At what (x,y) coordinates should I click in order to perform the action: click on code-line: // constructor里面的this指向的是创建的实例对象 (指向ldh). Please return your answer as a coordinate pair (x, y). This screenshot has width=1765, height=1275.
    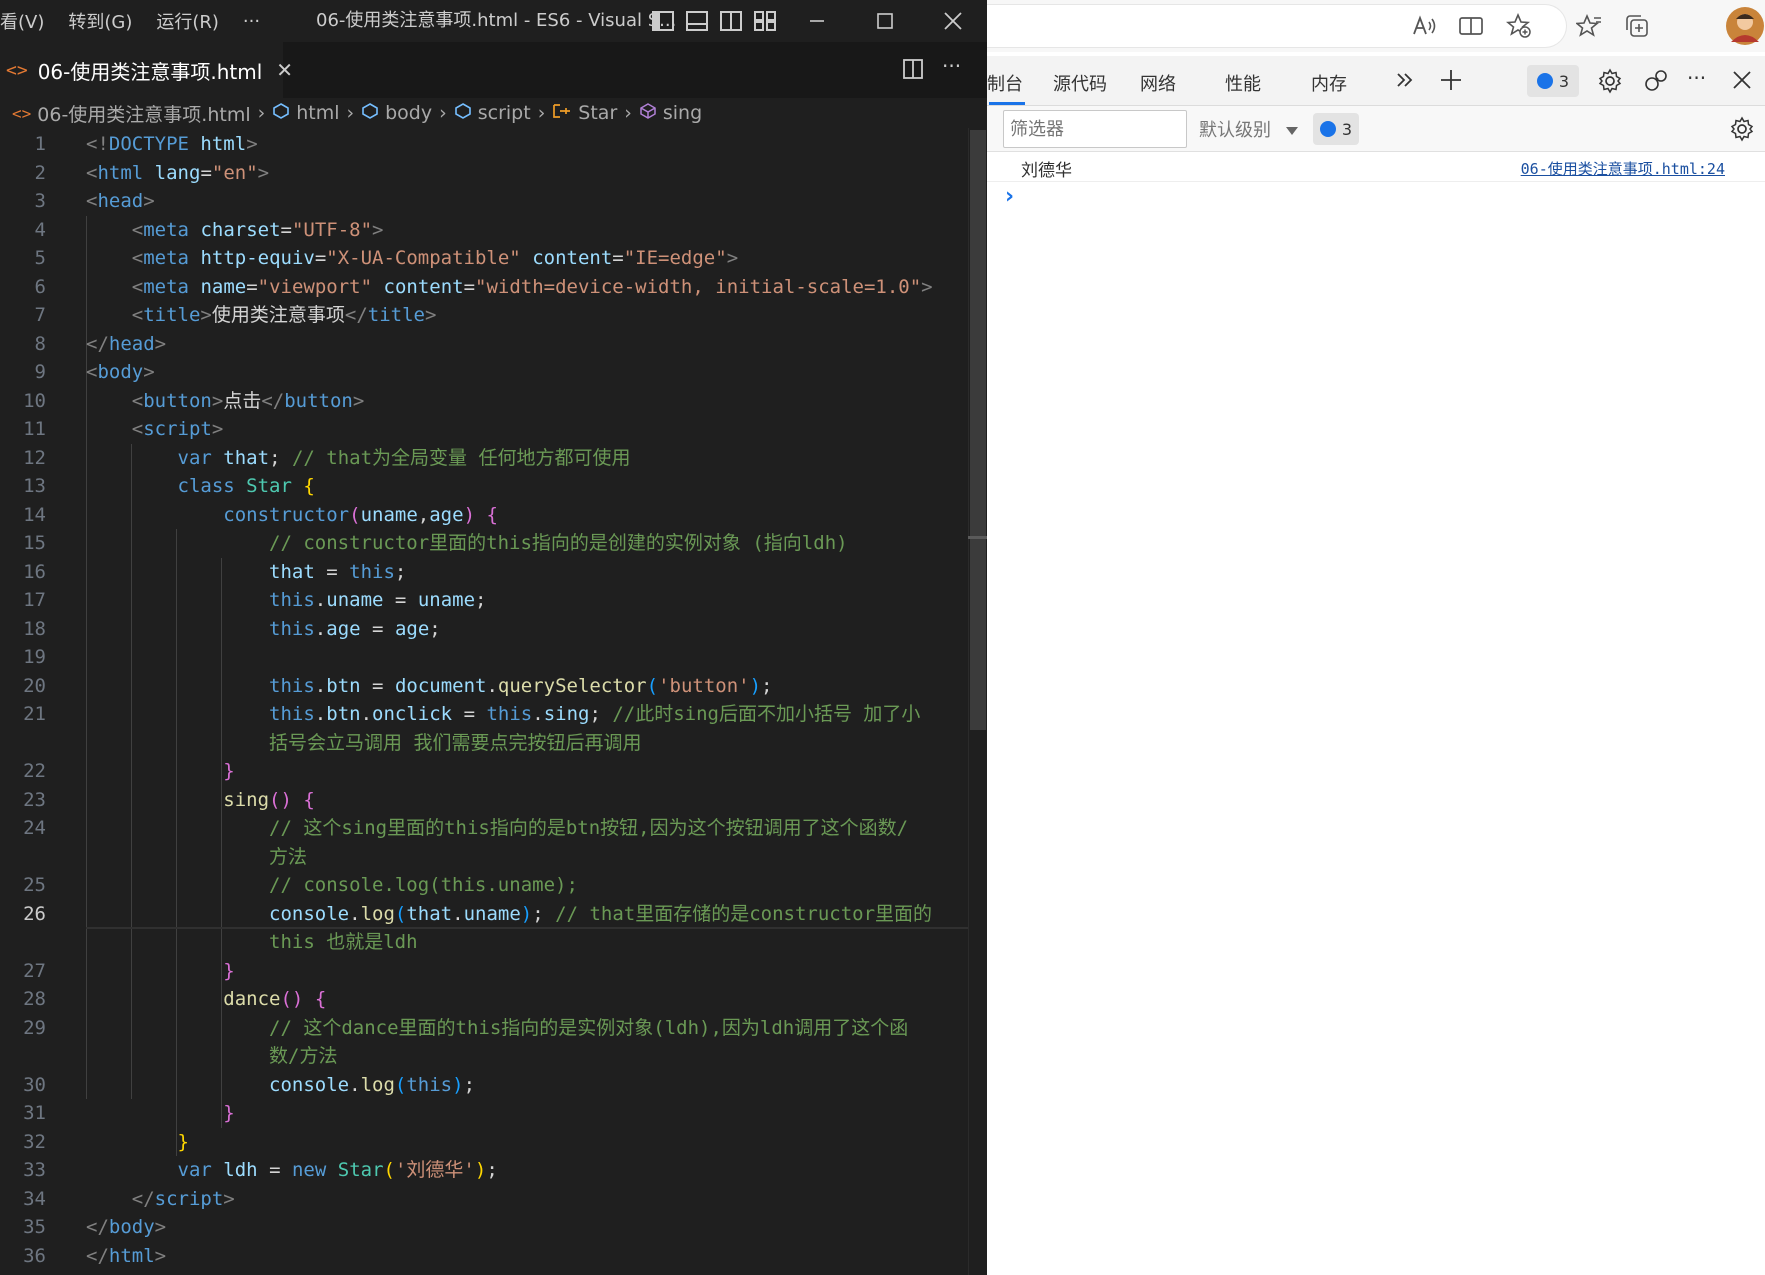
    Looking at the image, I should click on (467, 543).